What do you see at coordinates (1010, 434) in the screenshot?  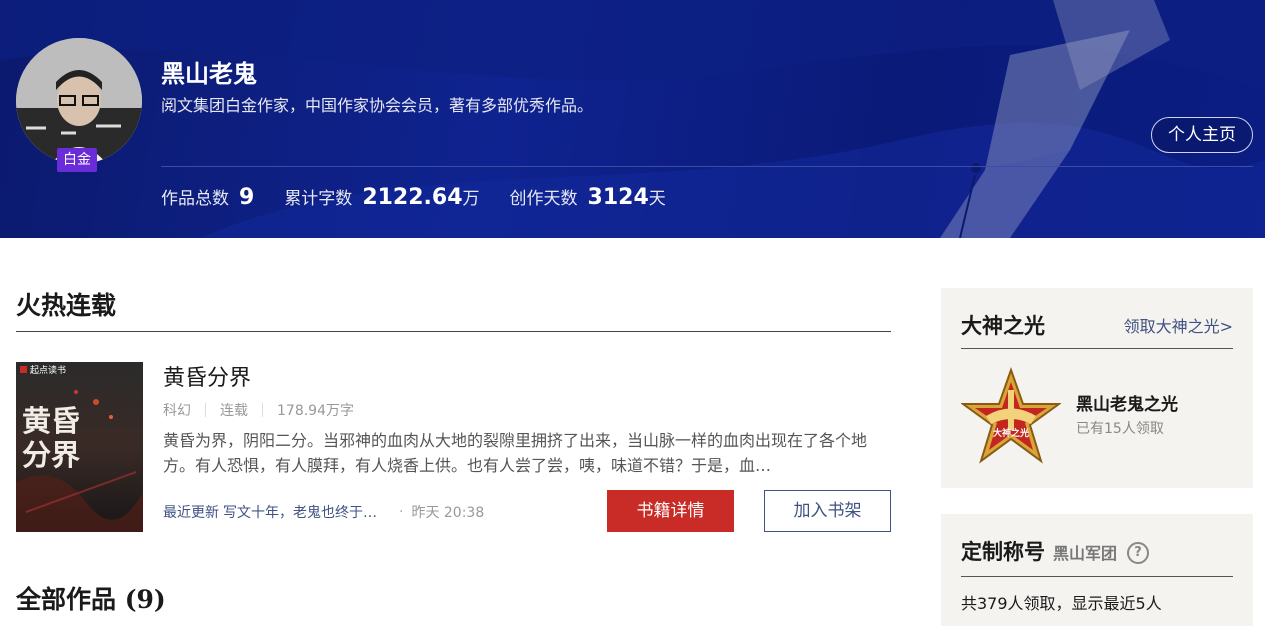 I see `glory-badge-text: 大神之光` at bounding box center [1010, 434].